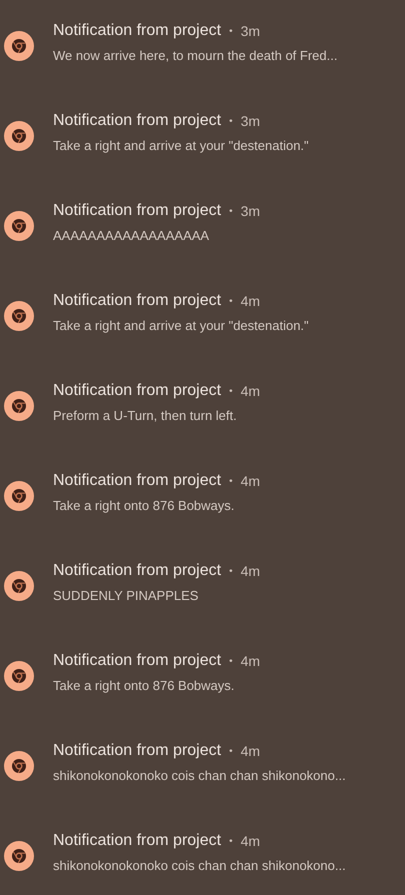 Image resolution: width=405 pixels, height=895 pixels. I want to click on notification-text: AAAAAAAAAAAAAAAAAA, so click(131, 235).